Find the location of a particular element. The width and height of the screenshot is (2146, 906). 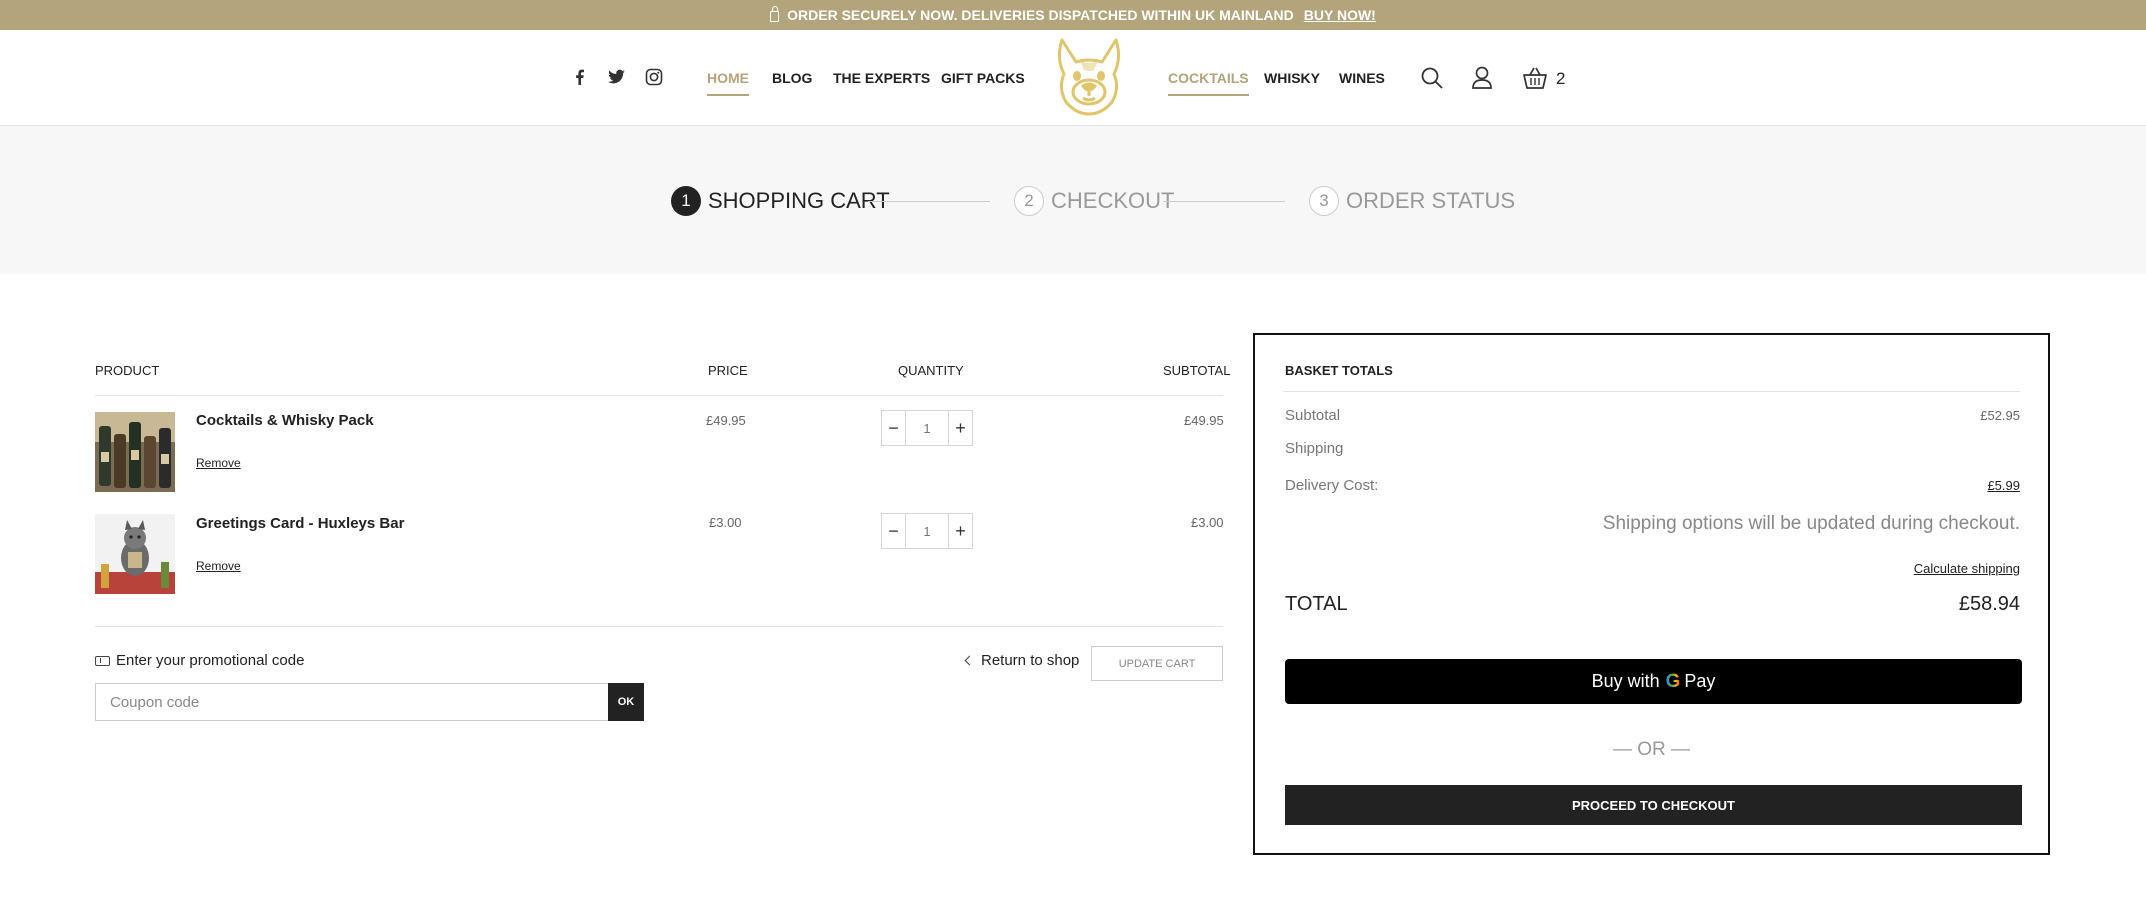

facebook-icon is located at coordinates (580, 77).